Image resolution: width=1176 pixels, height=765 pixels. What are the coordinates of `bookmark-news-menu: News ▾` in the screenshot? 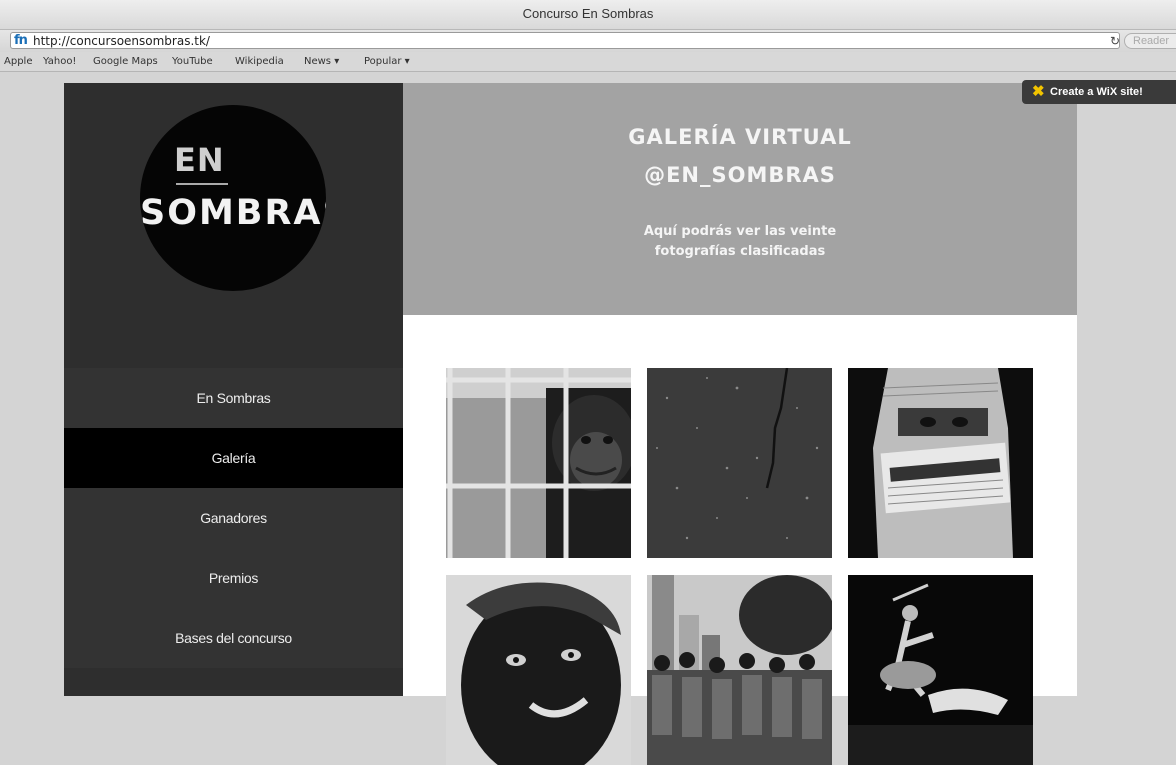 It's located at (321, 61).